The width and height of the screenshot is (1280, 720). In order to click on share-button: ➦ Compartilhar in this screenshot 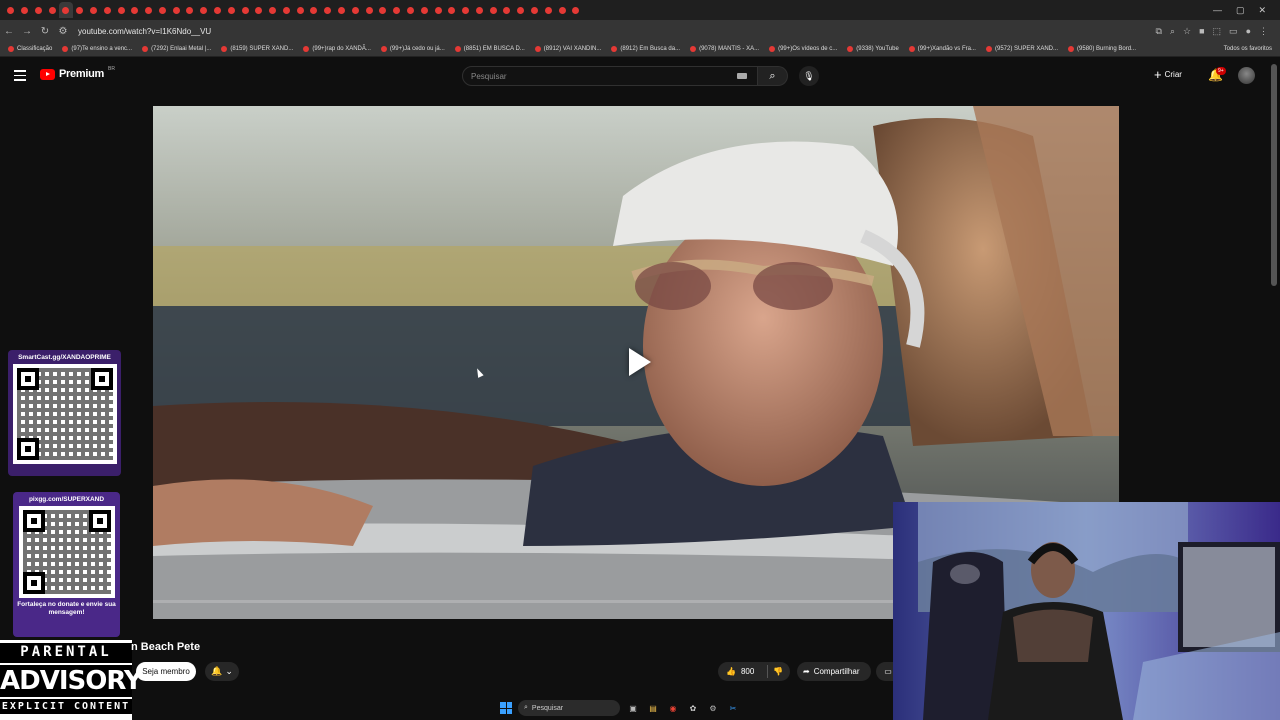, I will do `click(834, 671)`.